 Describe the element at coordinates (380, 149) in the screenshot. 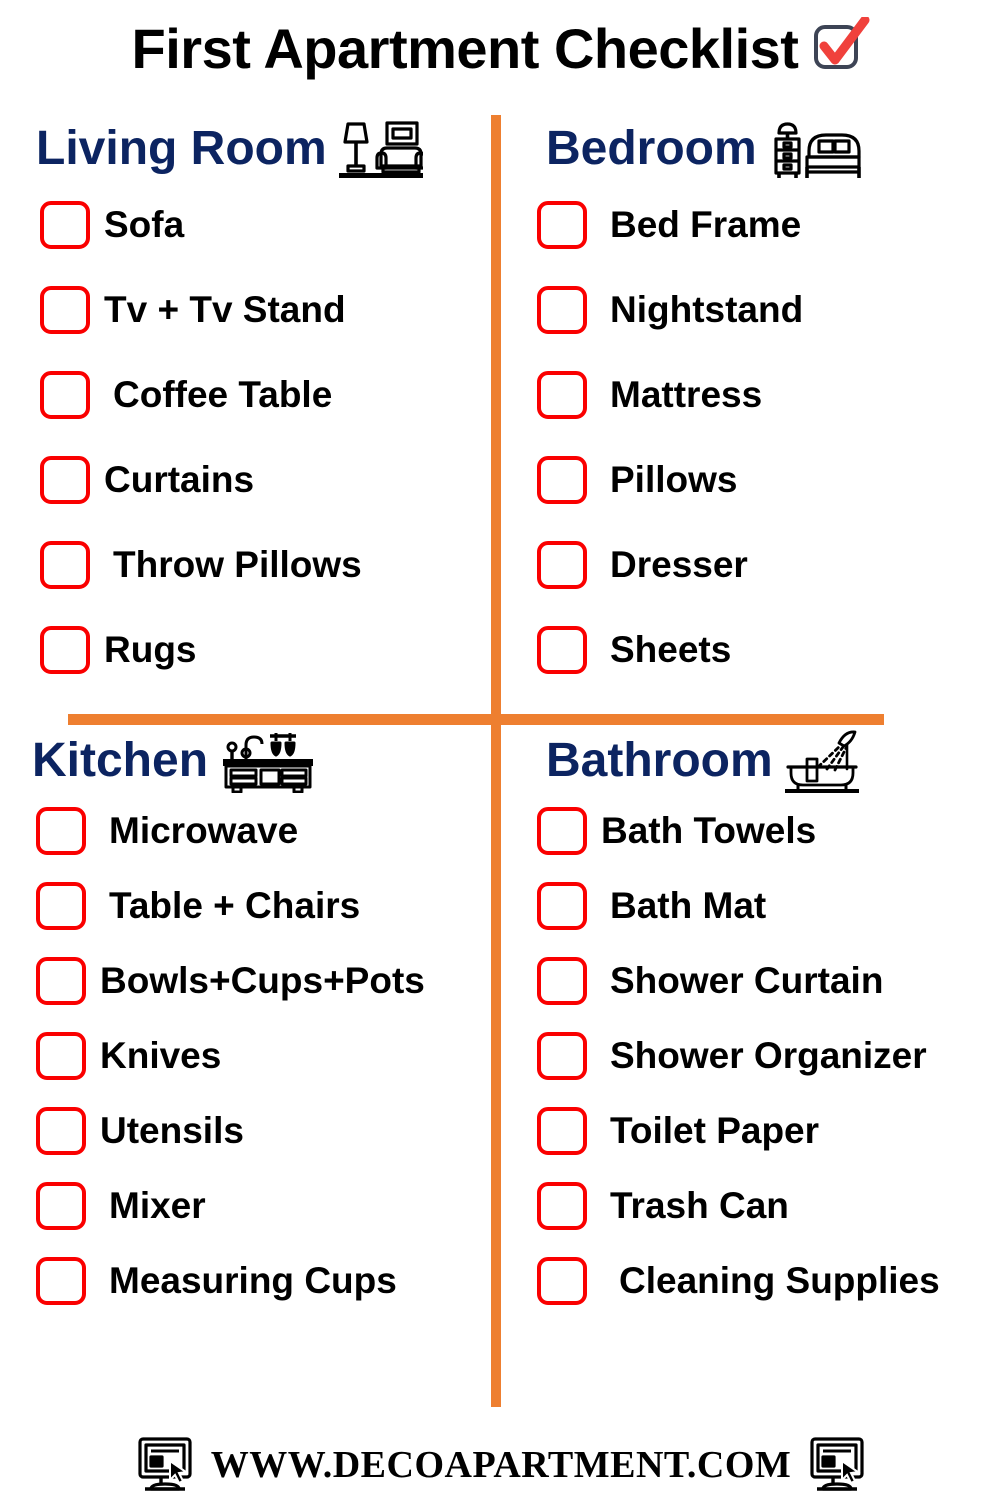

I see `living-room-icon` at that location.